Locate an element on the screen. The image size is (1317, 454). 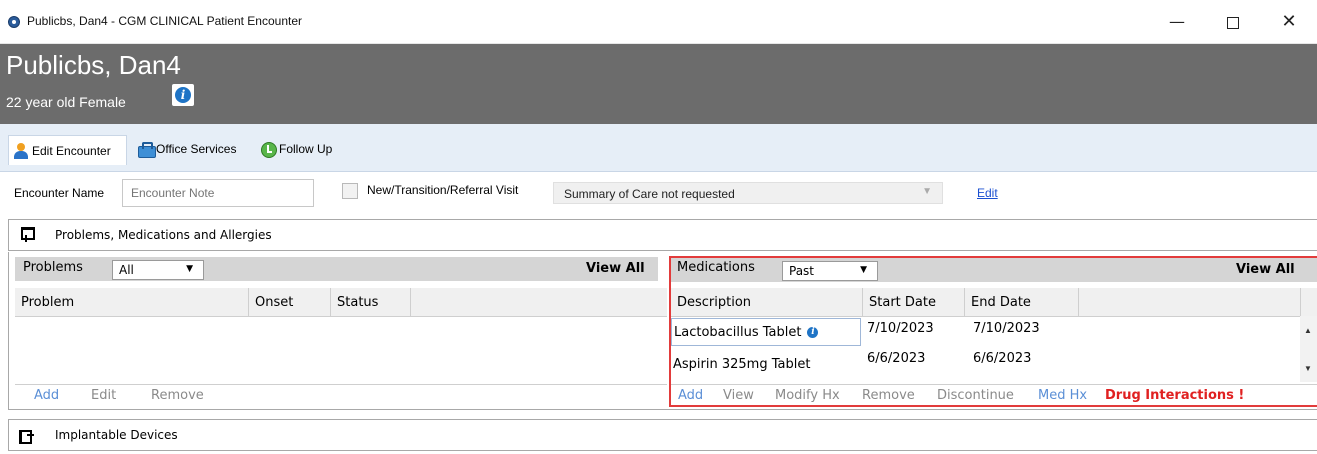
section-title: Problems, Medications and Allergies is located at coordinates (163, 235).